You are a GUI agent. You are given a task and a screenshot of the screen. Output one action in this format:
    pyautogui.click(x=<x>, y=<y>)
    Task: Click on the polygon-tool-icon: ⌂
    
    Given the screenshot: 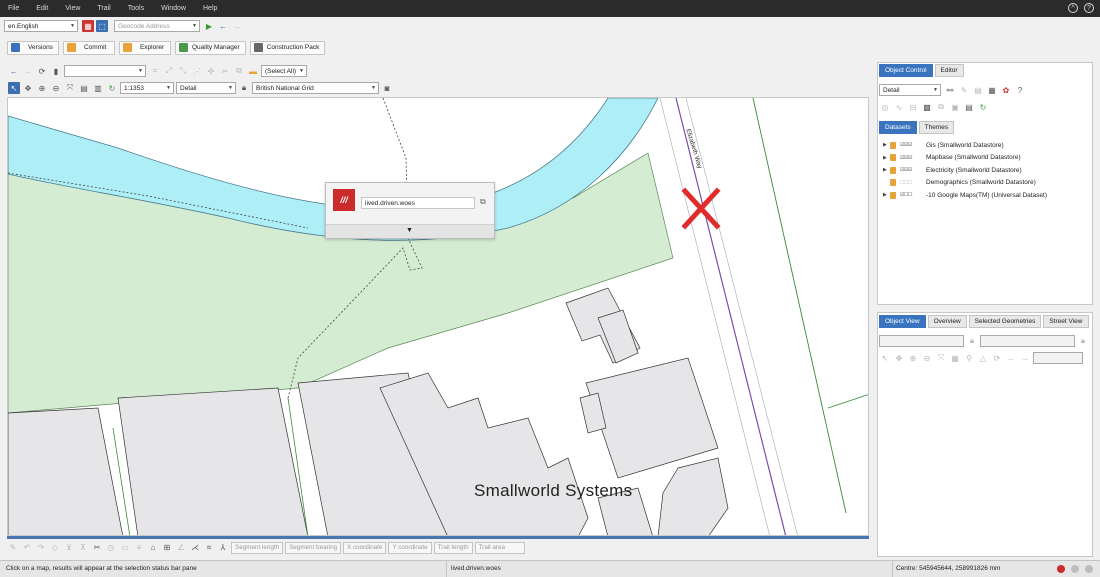 What is the action you would take?
    pyautogui.click(x=153, y=548)
    